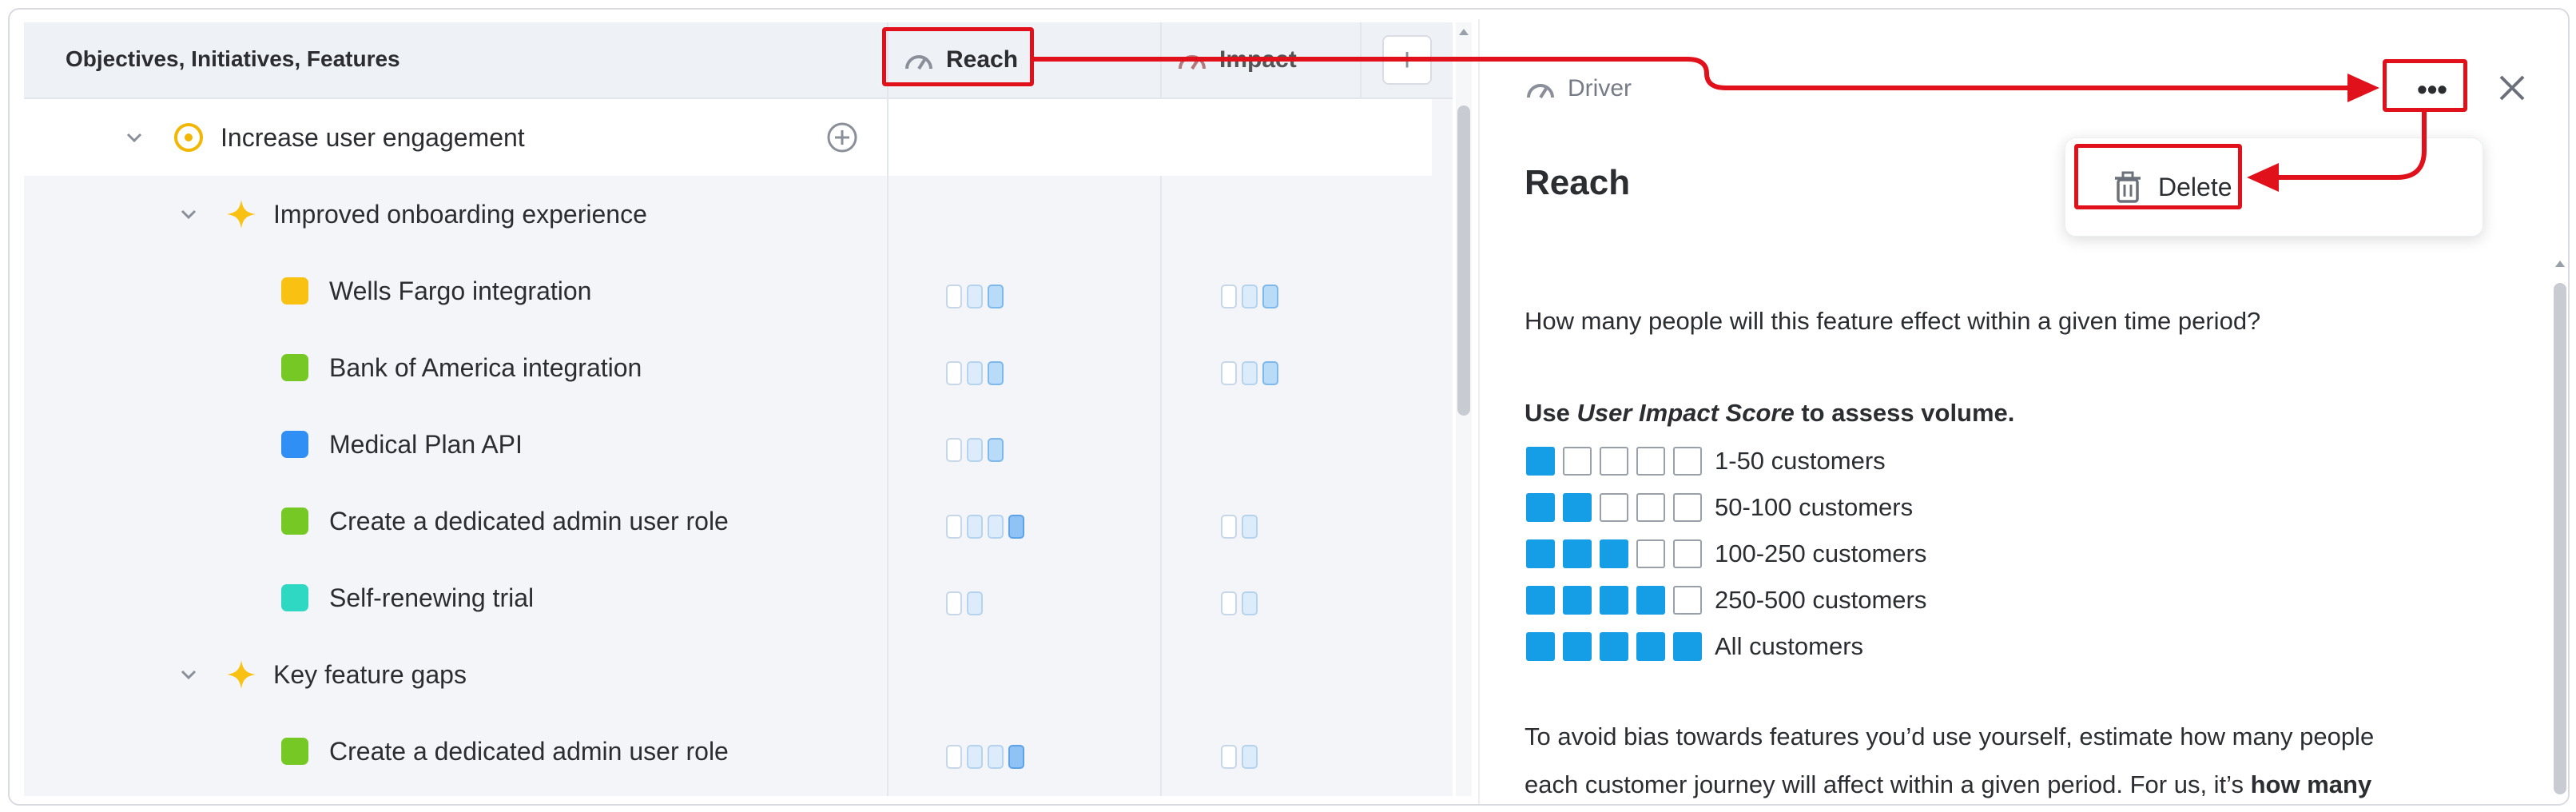  Describe the element at coordinates (1730, 124) in the screenshot. I see `annotation-arrows` at that location.